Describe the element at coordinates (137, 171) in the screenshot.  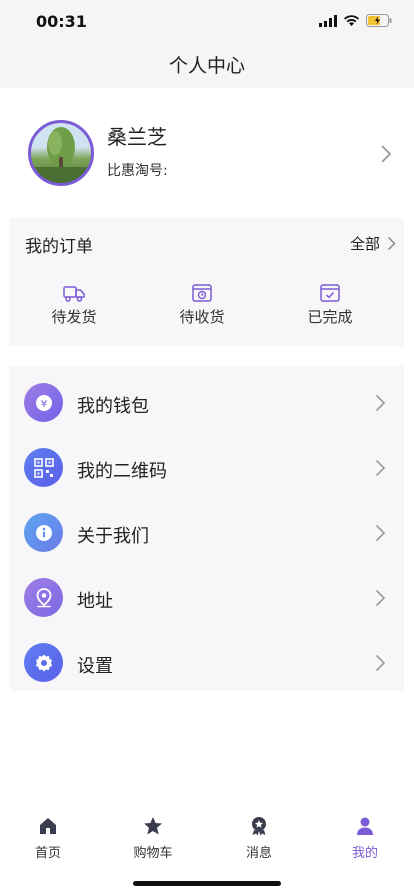
I see `profile-id-label: 比惠淘号:` at that location.